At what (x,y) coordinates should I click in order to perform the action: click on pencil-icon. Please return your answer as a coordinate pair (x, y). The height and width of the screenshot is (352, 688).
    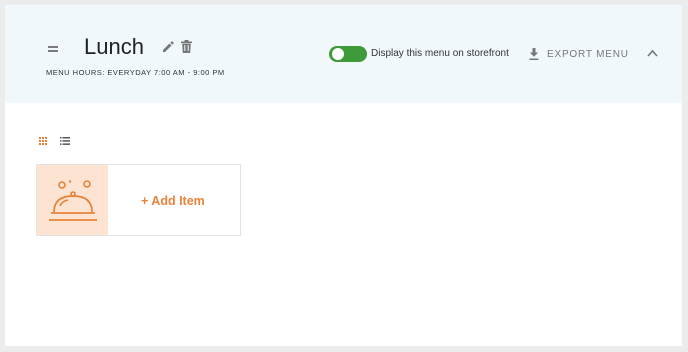
    Looking at the image, I should click on (168, 47).